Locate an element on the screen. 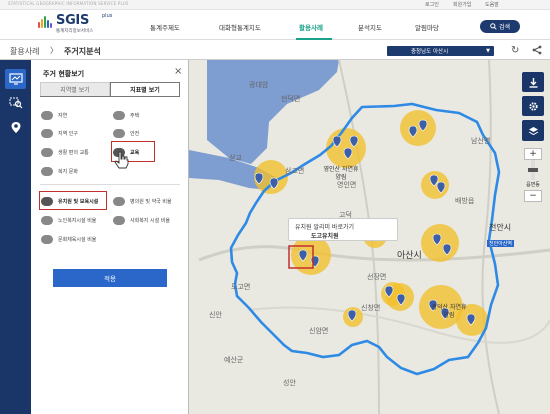 This screenshot has height=414, width=550. map-label: 현덕면 is located at coordinates (291, 99).